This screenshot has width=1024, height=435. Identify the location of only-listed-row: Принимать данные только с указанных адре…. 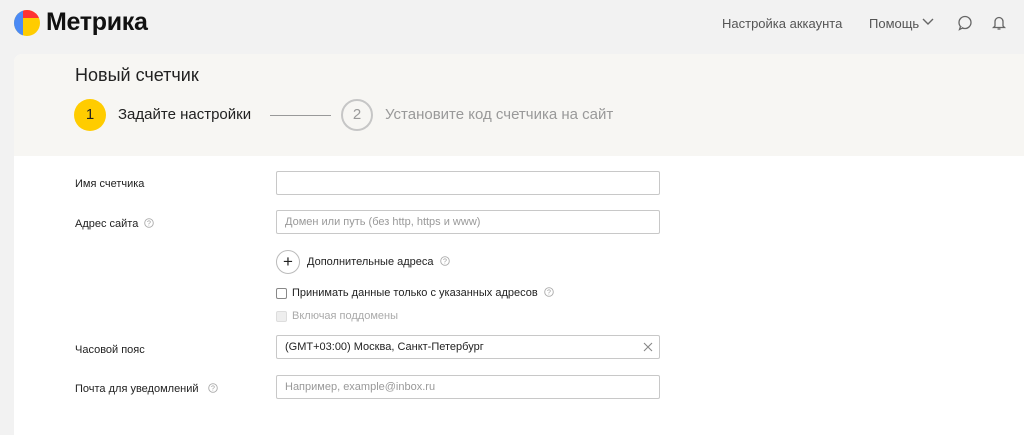
(423, 293).